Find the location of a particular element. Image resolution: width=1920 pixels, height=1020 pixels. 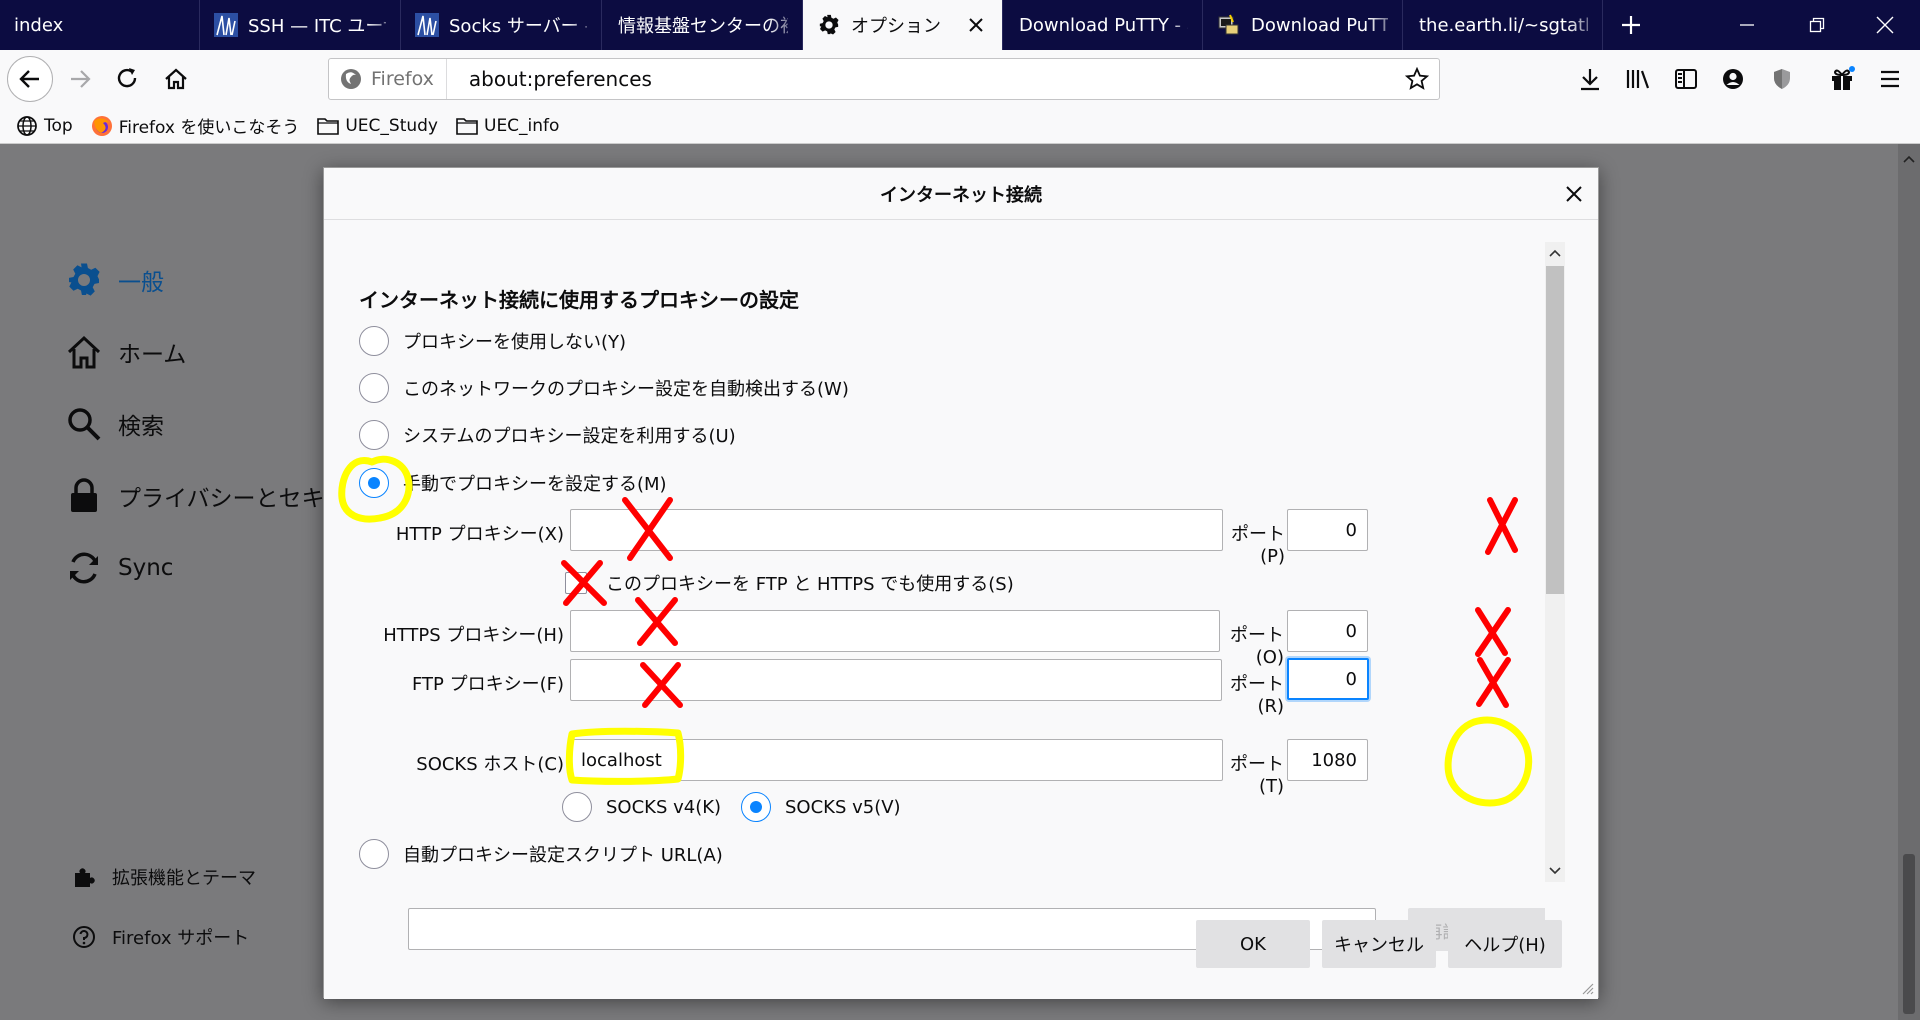

tab-ssh-itc: SSH — ITC ユーザー is located at coordinates (300, 25).